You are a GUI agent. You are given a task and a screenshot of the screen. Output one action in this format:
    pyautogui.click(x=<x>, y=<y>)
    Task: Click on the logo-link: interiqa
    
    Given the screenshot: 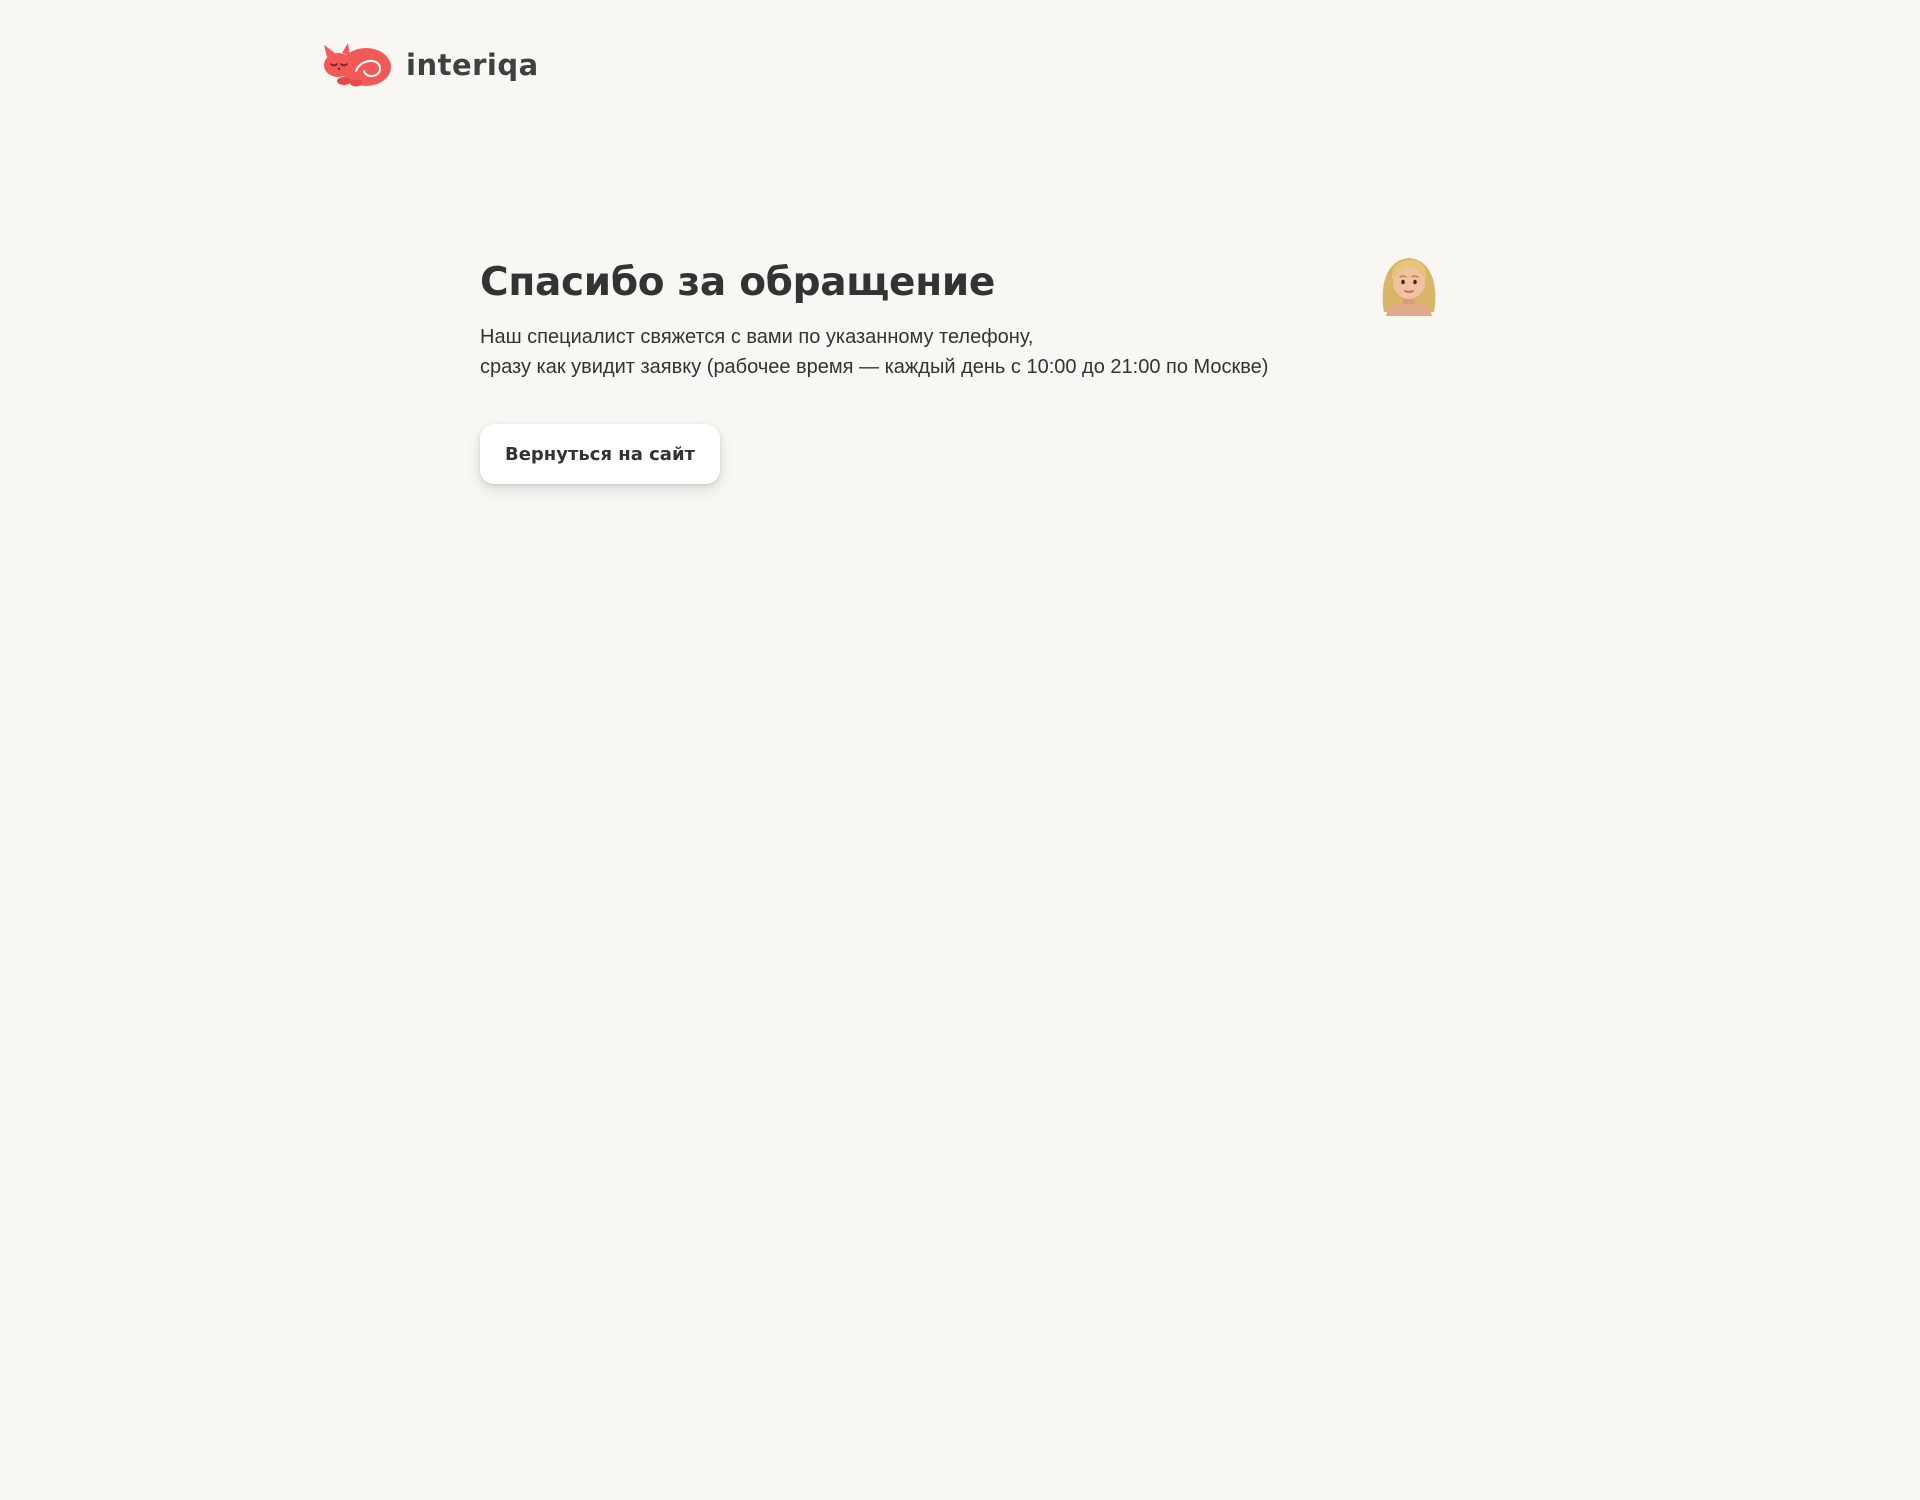 What is the action you would take?
    pyautogui.click(x=428, y=65)
    